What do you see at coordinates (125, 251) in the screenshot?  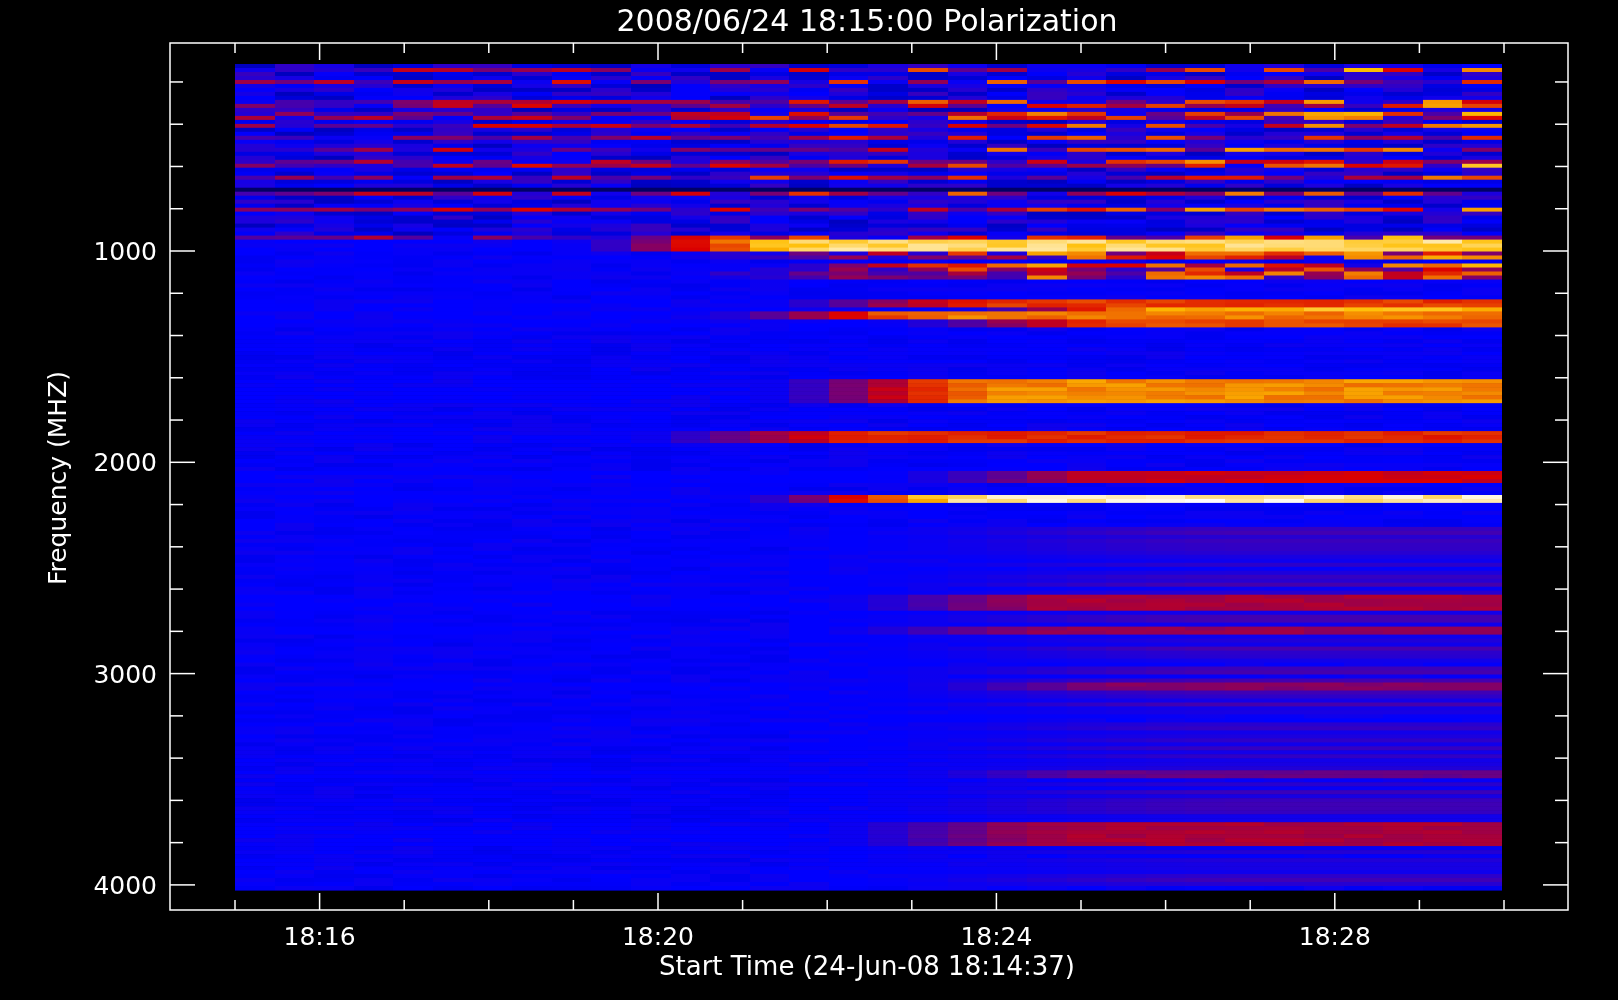 I see `tick-label: 1000` at bounding box center [125, 251].